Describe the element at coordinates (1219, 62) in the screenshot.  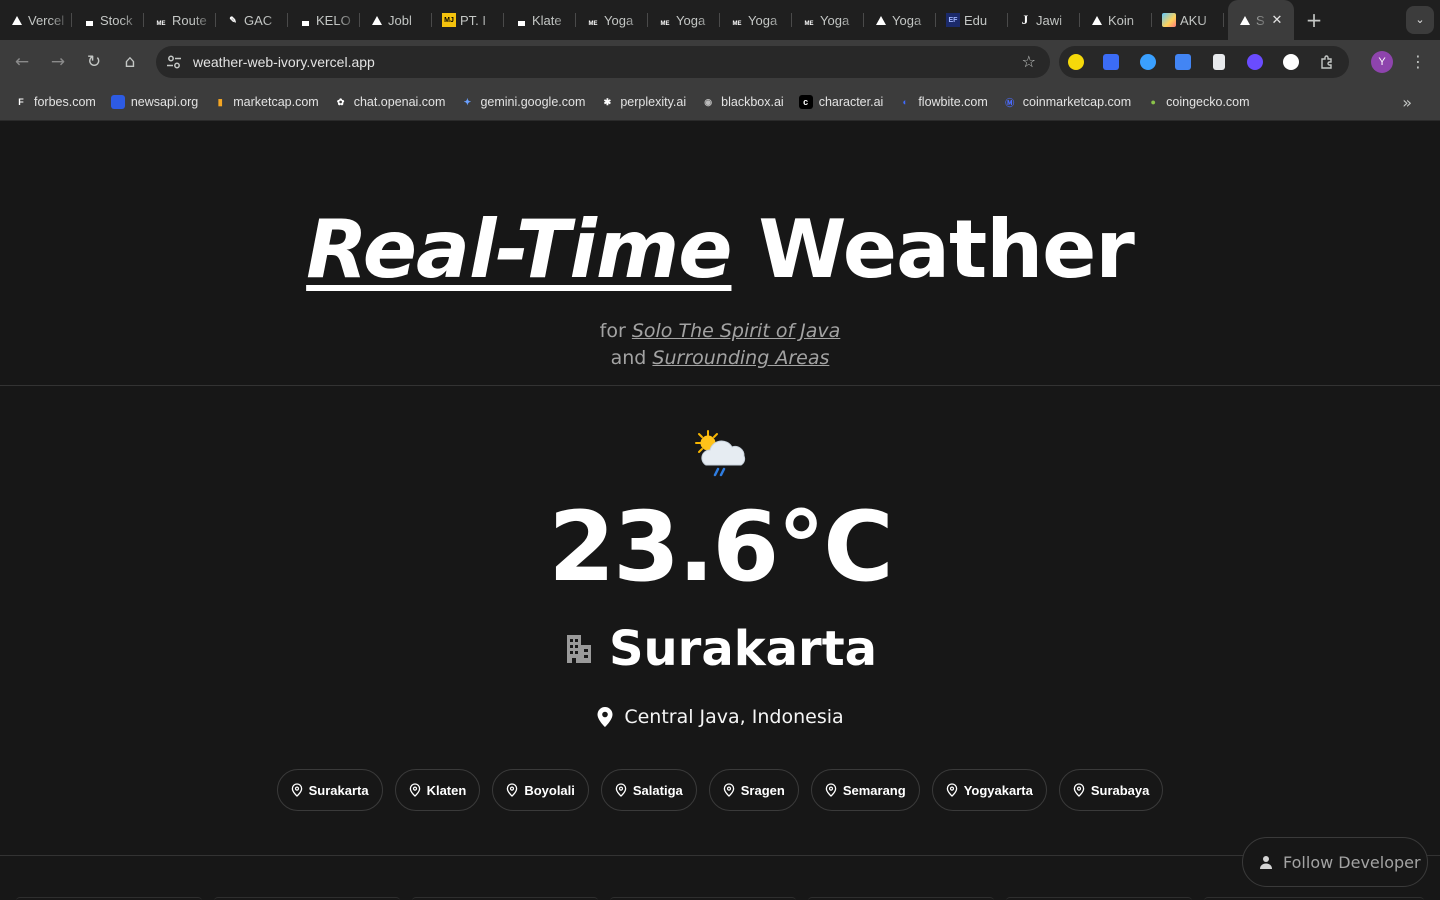
I see `document-extension-icon` at that location.